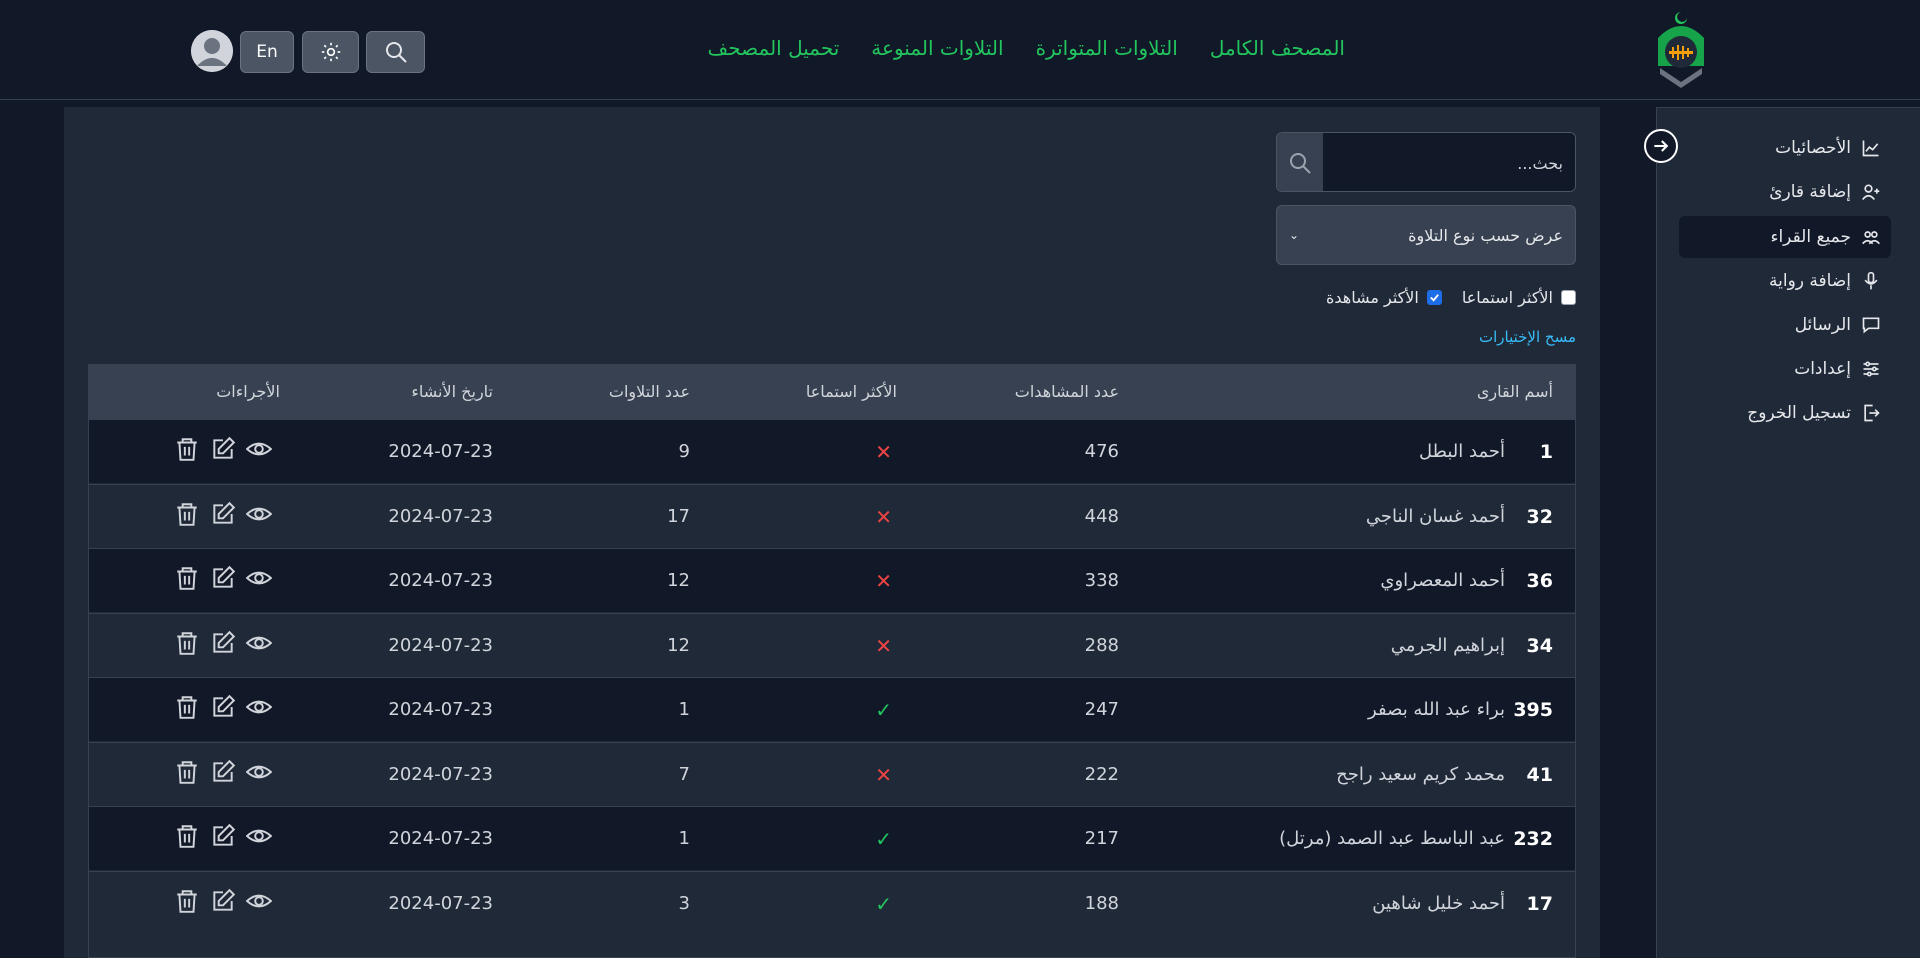 This screenshot has height=958, width=1920. Describe the element at coordinates (684, 774) in the screenshot. I see `recitations-count: 7` at that location.